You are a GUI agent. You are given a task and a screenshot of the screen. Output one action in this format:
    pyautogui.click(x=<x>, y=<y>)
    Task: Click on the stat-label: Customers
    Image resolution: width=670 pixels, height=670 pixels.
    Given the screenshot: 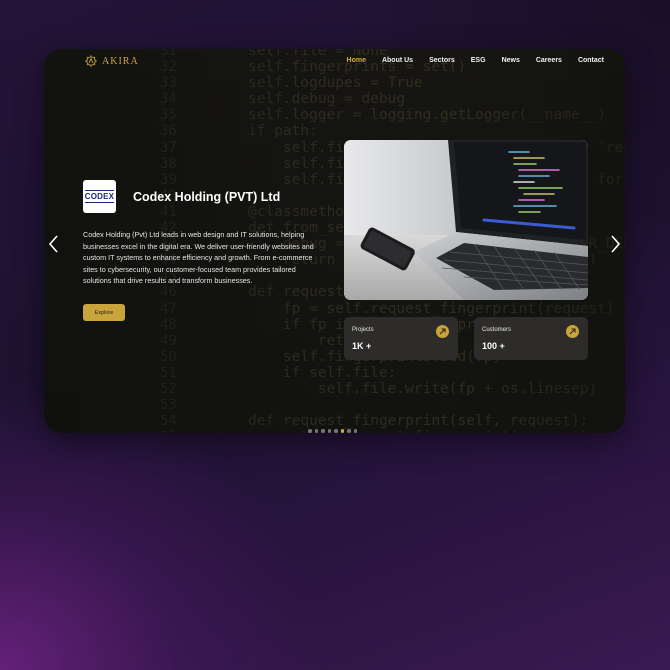 What is the action you would take?
    pyautogui.click(x=497, y=330)
    